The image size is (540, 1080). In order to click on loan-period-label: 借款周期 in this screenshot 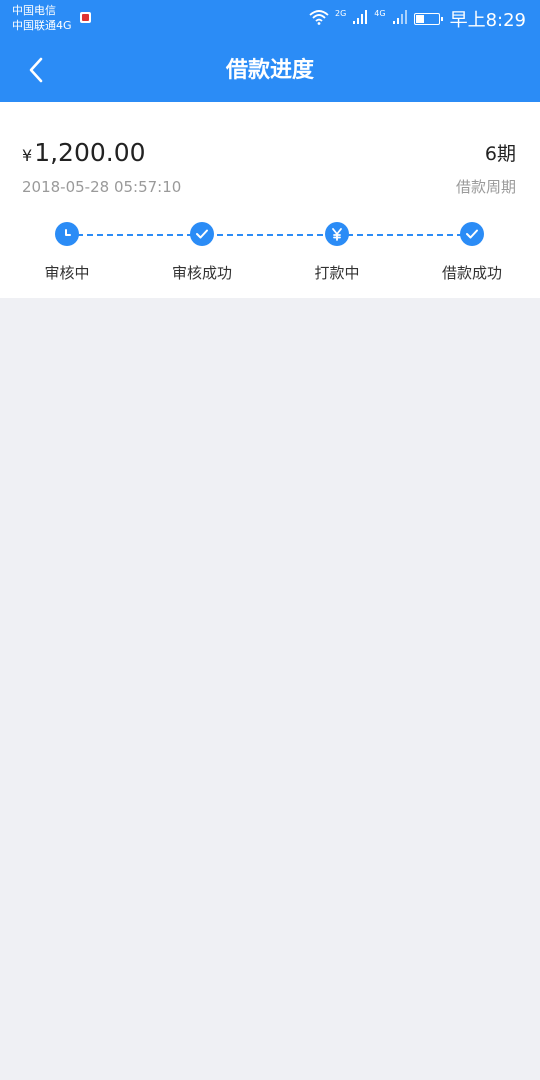, I will do `click(485, 187)`.